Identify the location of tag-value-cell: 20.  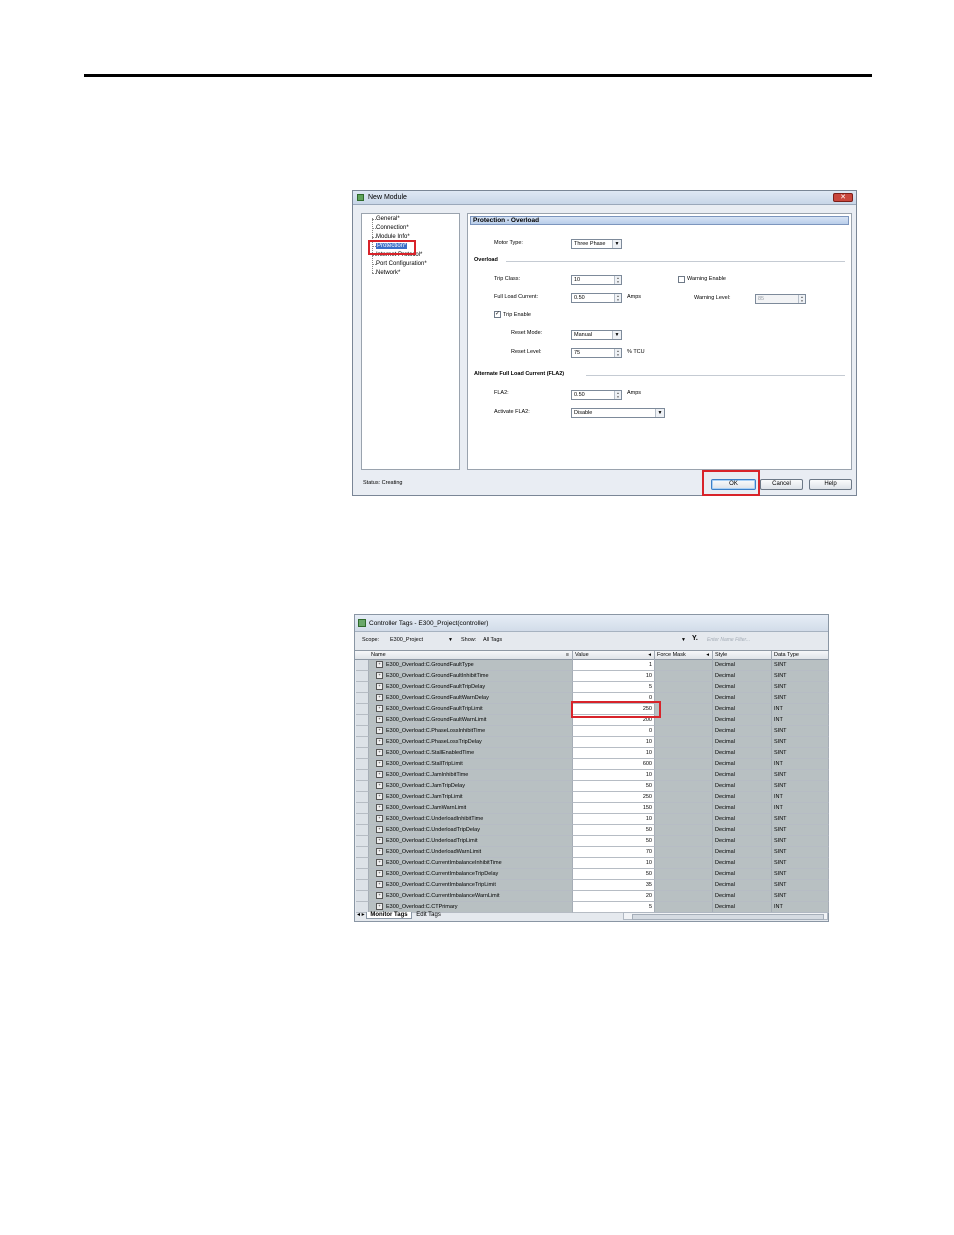
(614, 896).